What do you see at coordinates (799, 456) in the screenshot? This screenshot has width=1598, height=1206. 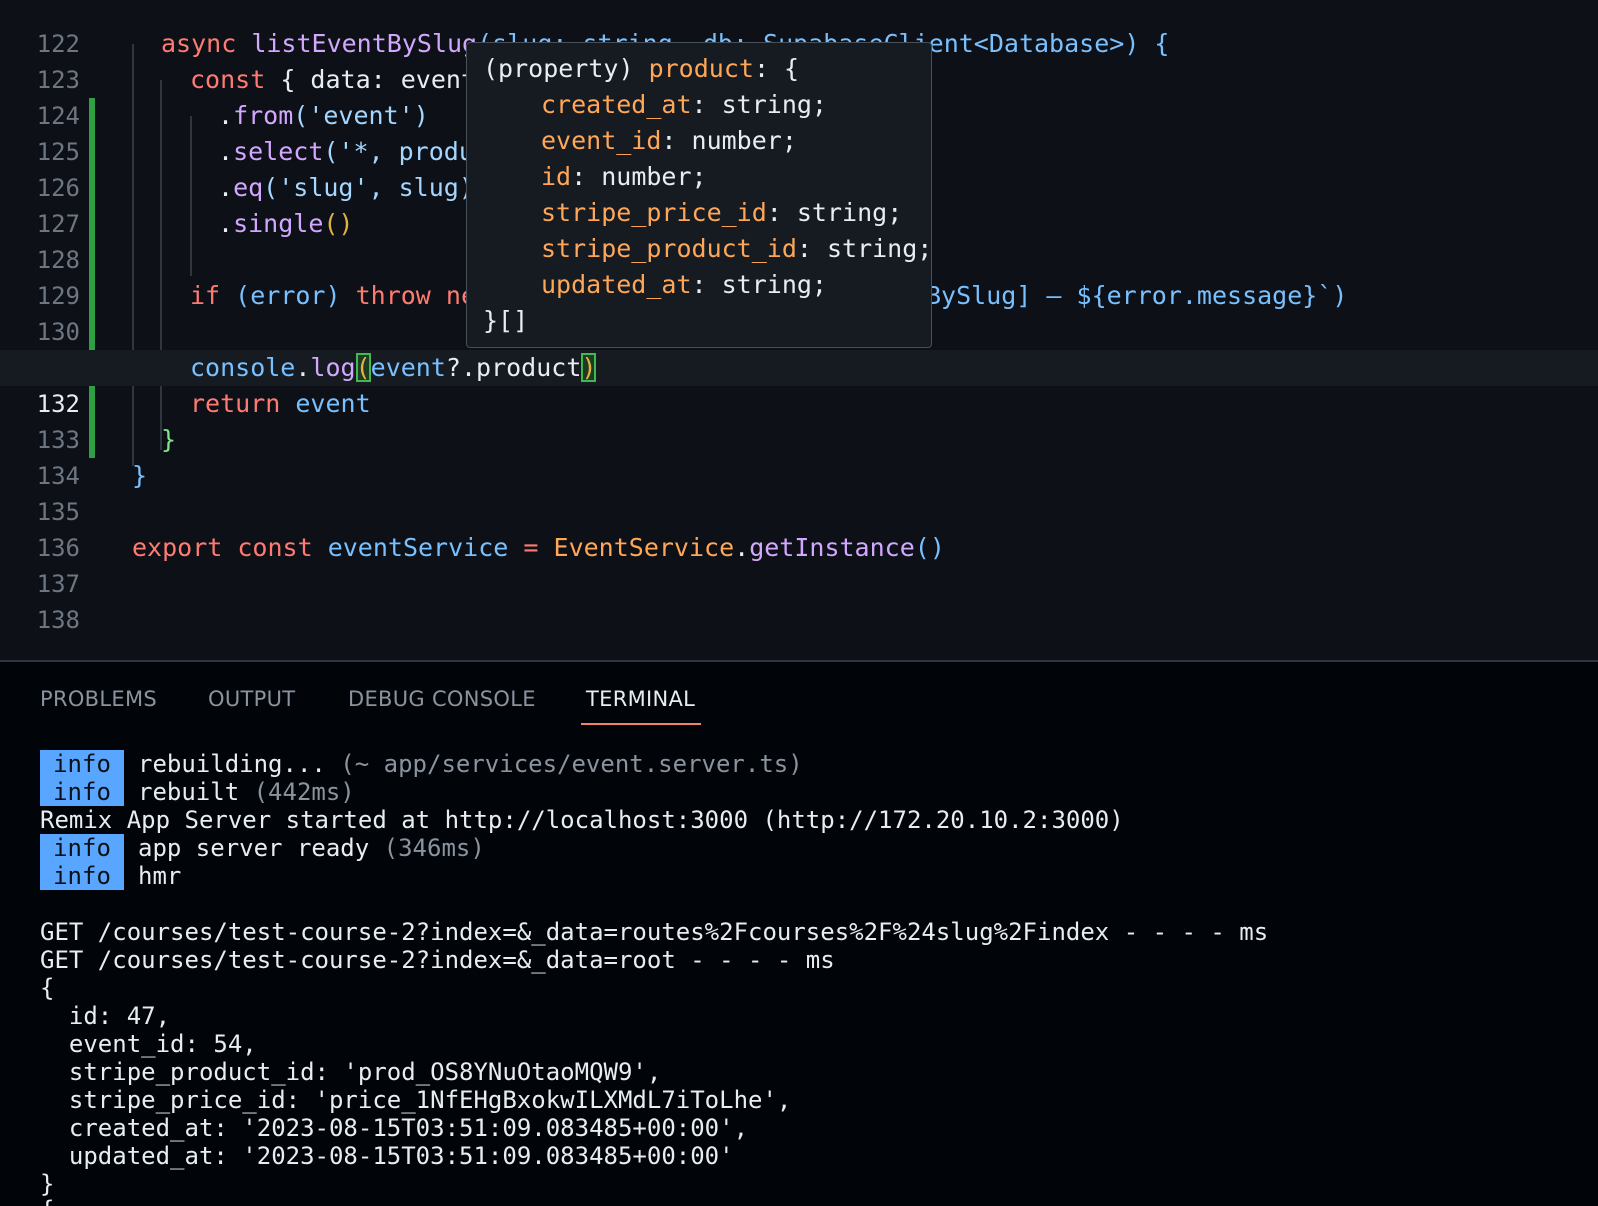 I see `code-line: 134 }` at bounding box center [799, 456].